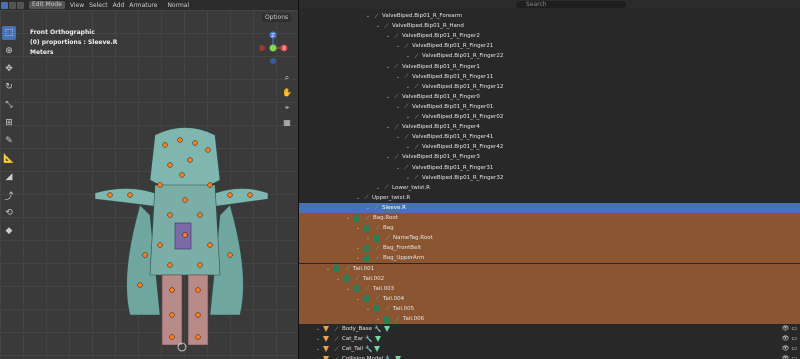 The width and height of the screenshot is (800, 359). Describe the element at coordinates (549, 168) in the screenshot. I see `outliner-row: ⌄ ⟋ ValveBiped.Bip01_R_Finger31` at that location.